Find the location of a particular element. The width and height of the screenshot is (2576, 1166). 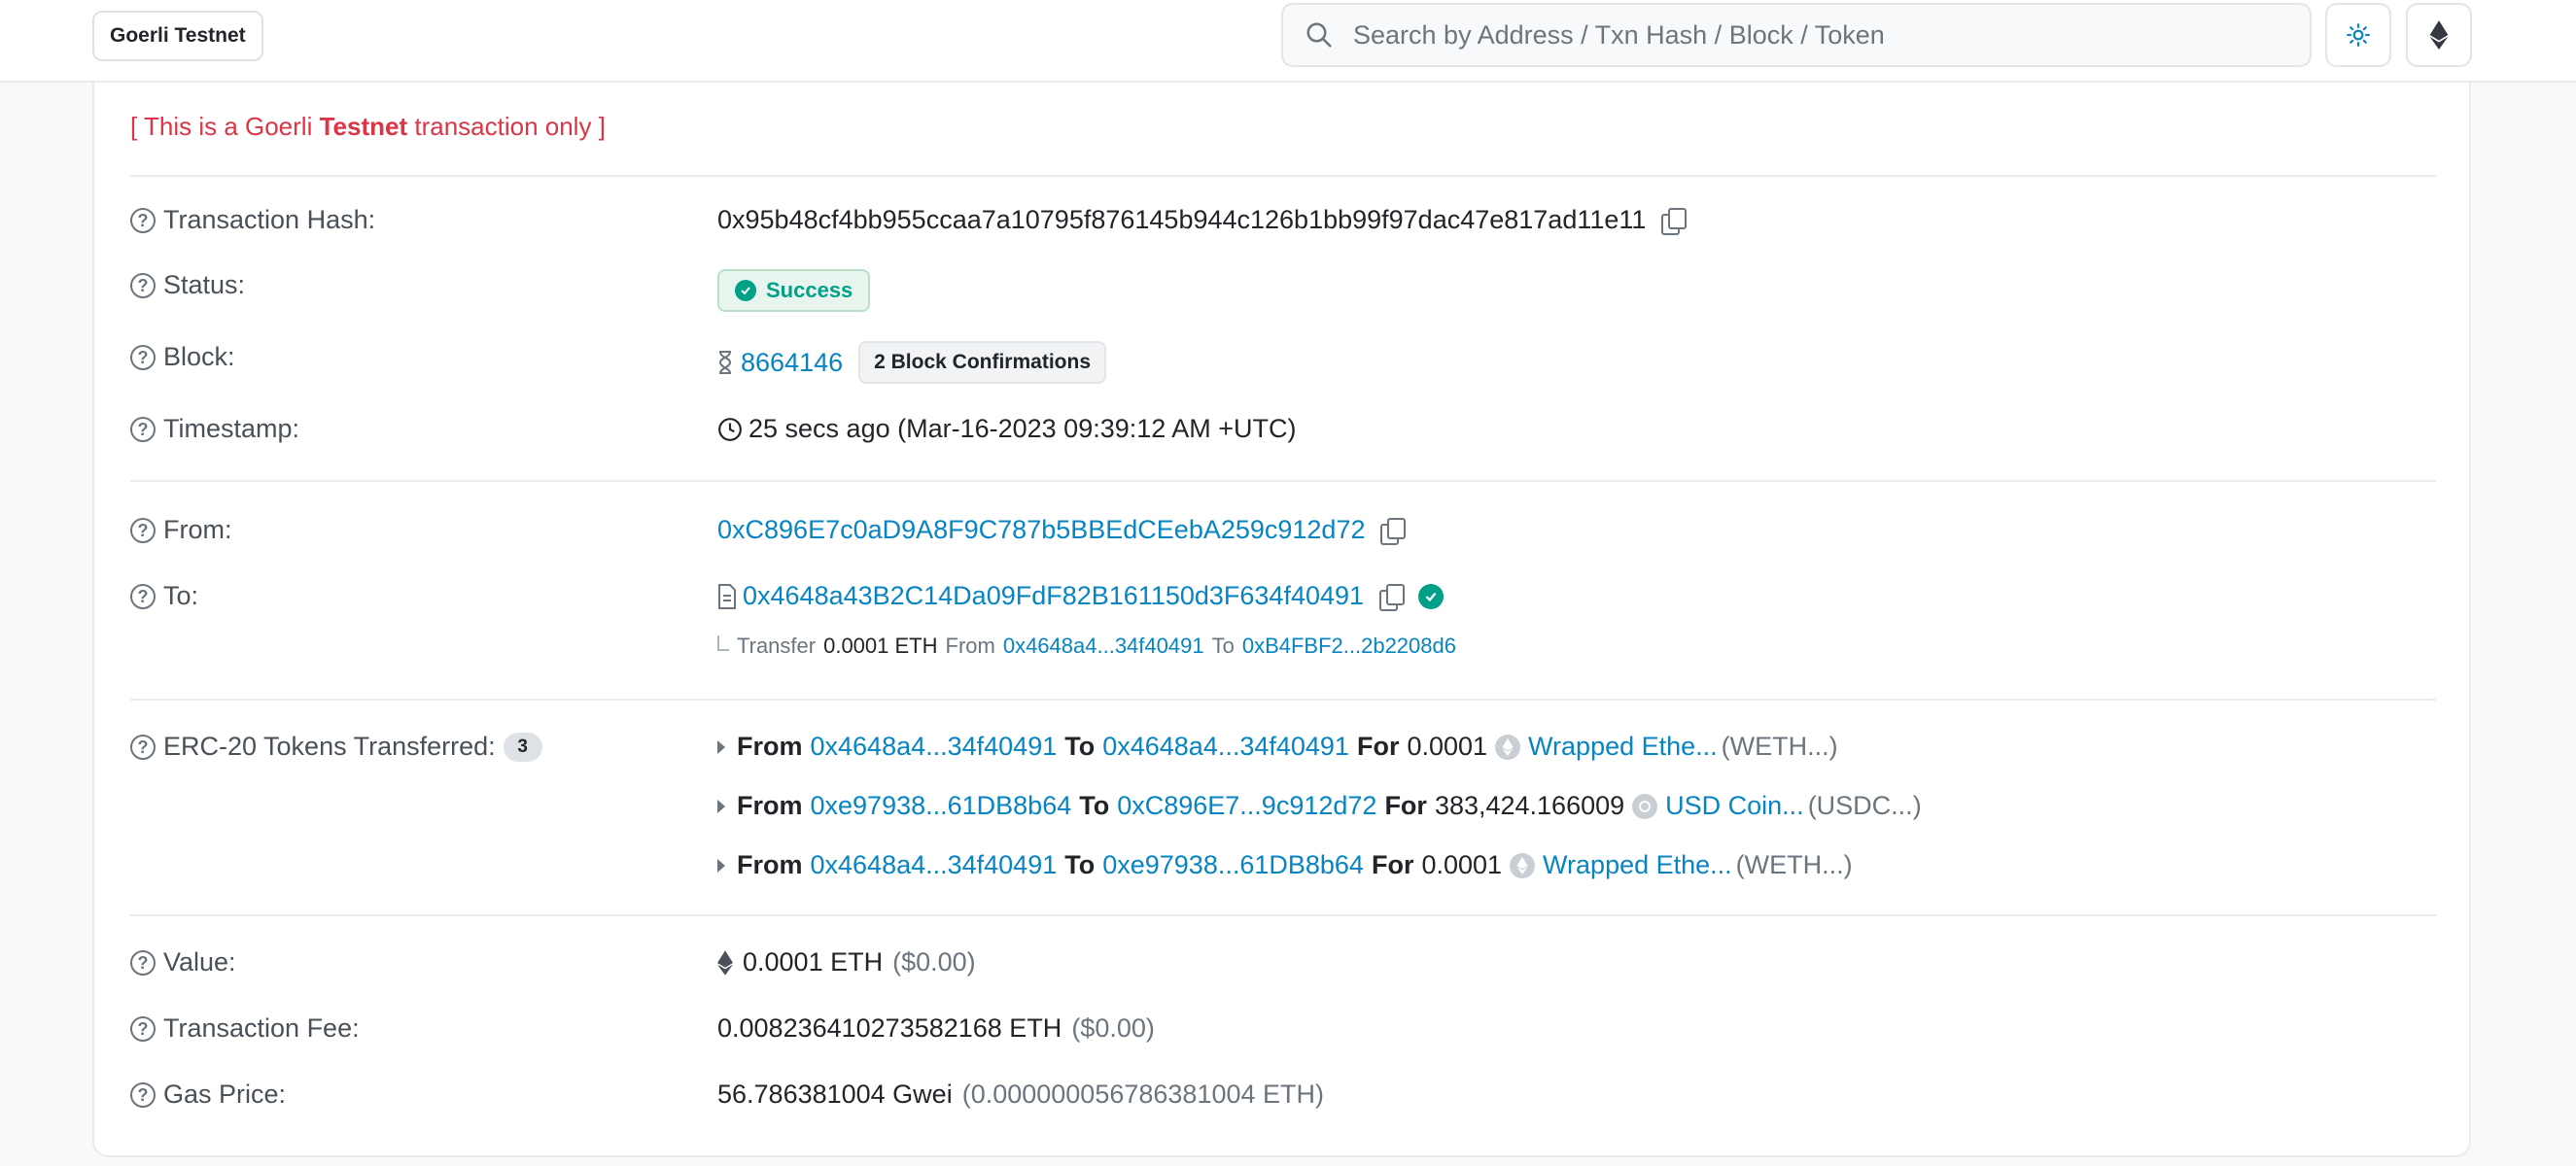

gas-price-label: ? Gas Price: is located at coordinates (208, 1095).